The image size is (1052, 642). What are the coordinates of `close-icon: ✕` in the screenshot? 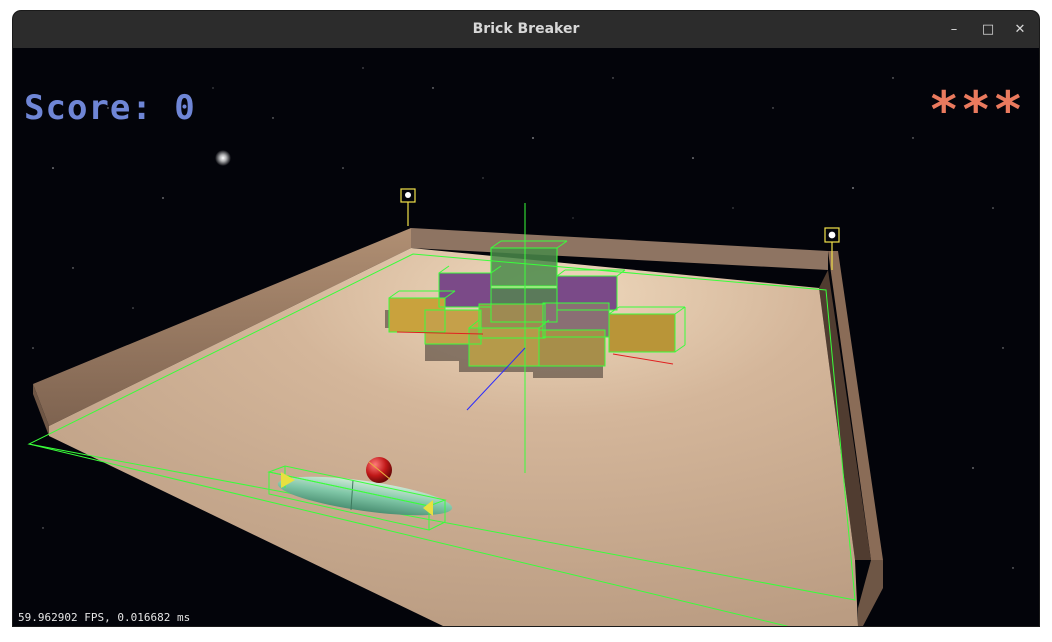 It's located at (1020, 29).